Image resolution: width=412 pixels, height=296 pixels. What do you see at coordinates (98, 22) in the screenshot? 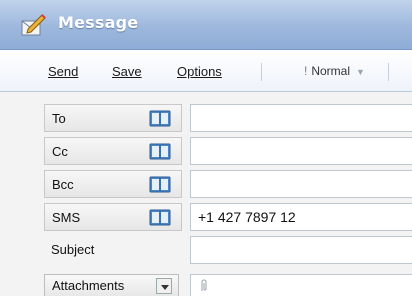
I see `window-title: Message` at bounding box center [98, 22].